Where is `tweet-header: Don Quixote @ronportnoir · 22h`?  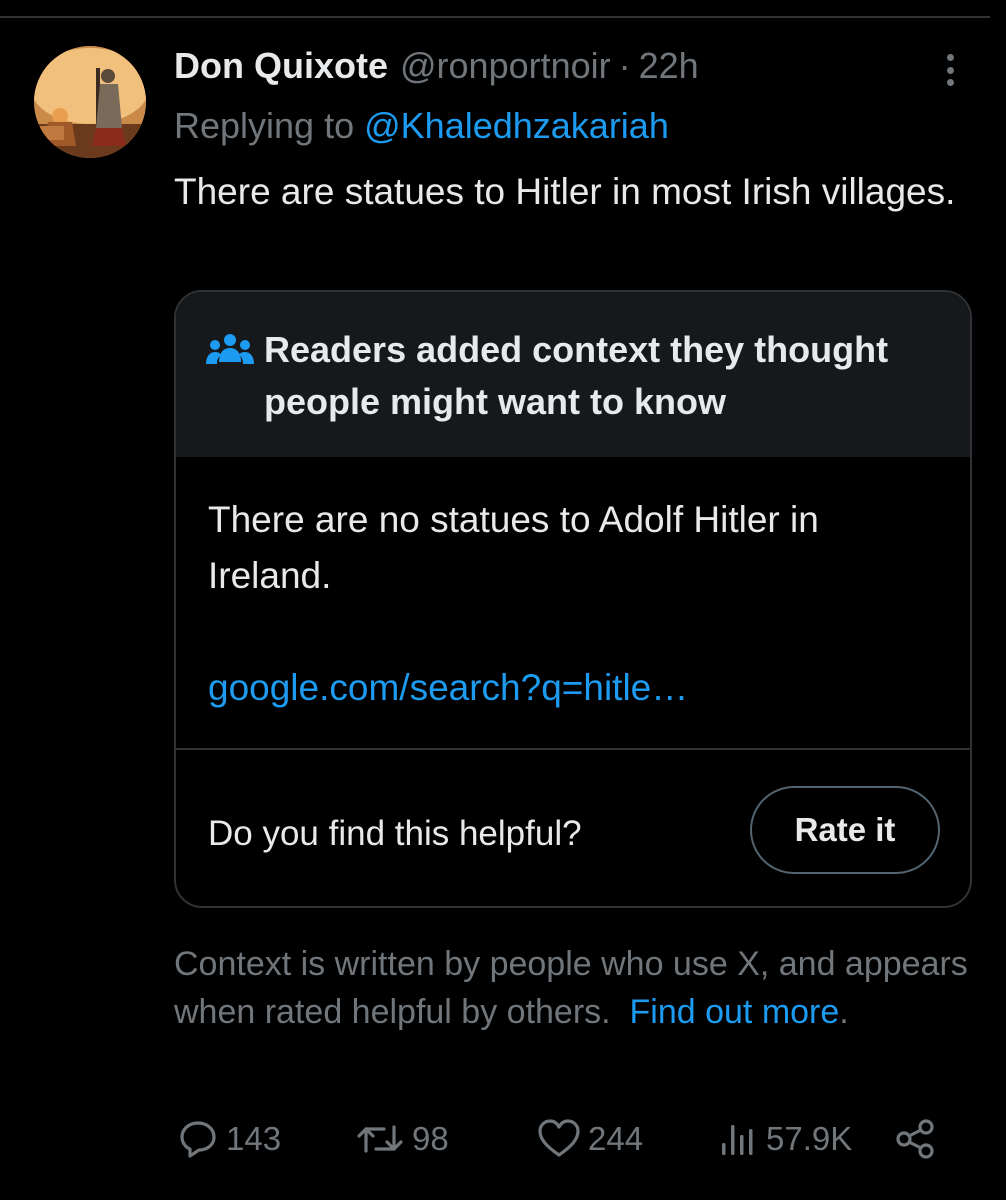
tweet-header: Don Quixote @ronportnoir · 22h is located at coordinates (436, 66).